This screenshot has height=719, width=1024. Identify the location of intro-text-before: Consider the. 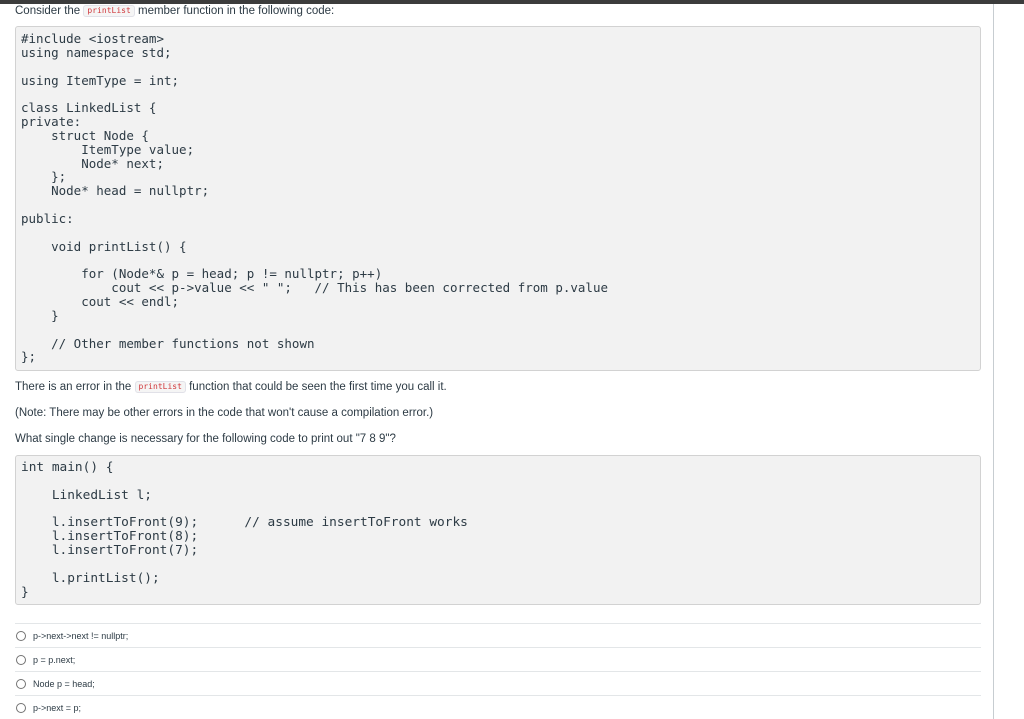
(48, 11).